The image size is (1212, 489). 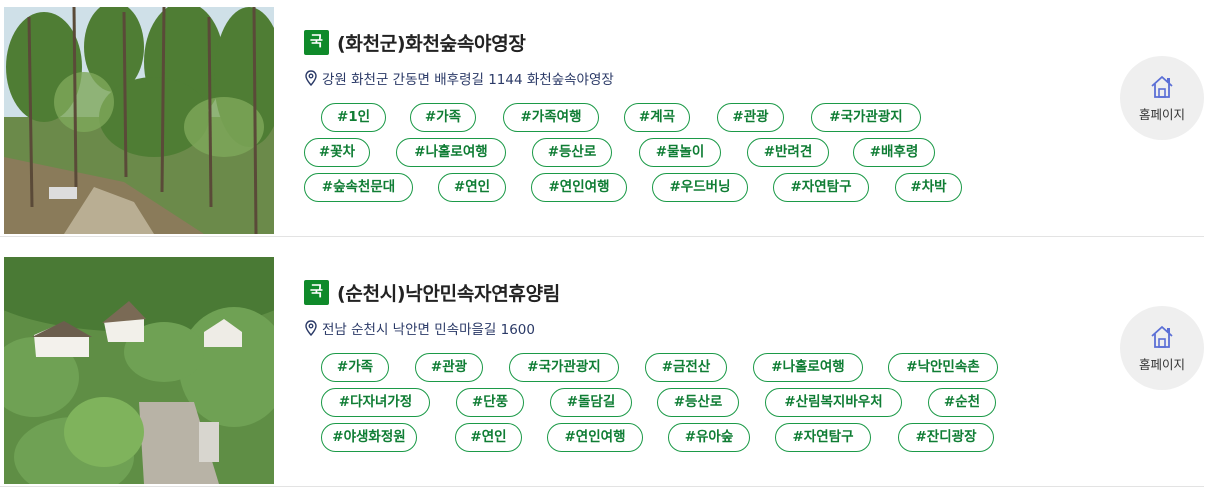 What do you see at coordinates (369, 437) in the screenshot?
I see `tag: #야생화정원` at bounding box center [369, 437].